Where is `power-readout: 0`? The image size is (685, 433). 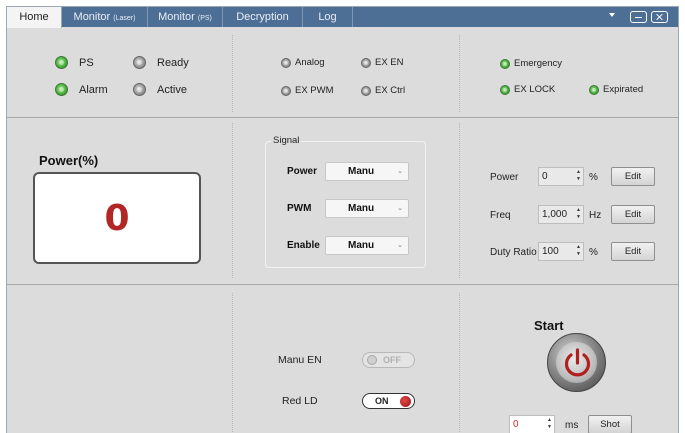
power-readout: 0 is located at coordinates (117, 218).